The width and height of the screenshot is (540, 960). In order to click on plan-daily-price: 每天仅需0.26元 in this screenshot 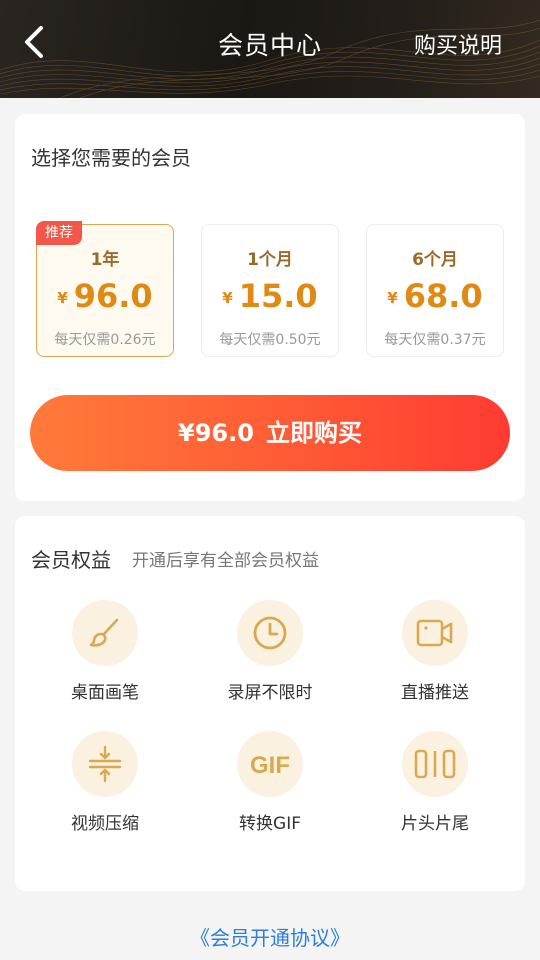, I will do `click(105, 340)`.